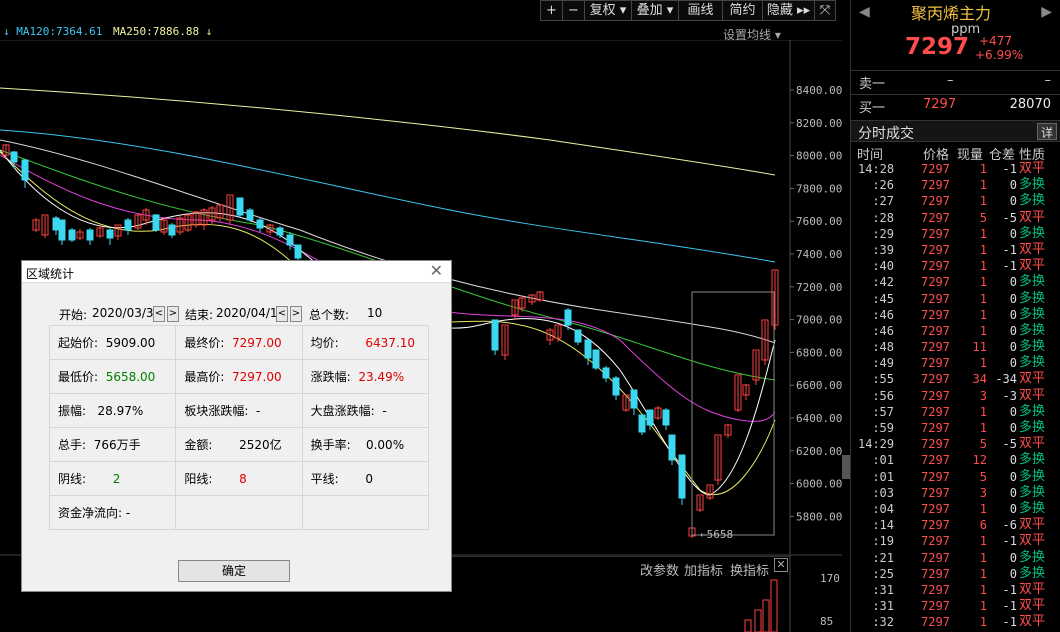 The image size is (1060, 632). I want to click on tick-row: :25 7297 1 0 多换, so click(955, 574).